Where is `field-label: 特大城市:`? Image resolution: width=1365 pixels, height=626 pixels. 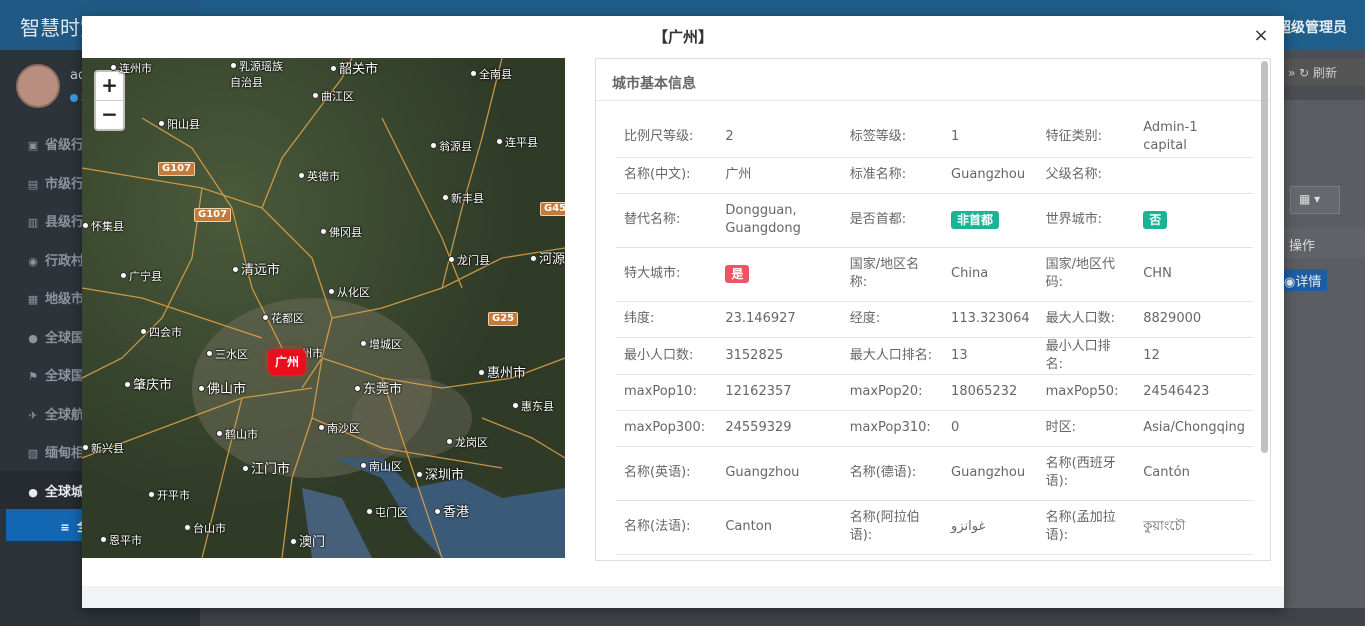 field-label: 特大城市: is located at coordinates (667, 273).